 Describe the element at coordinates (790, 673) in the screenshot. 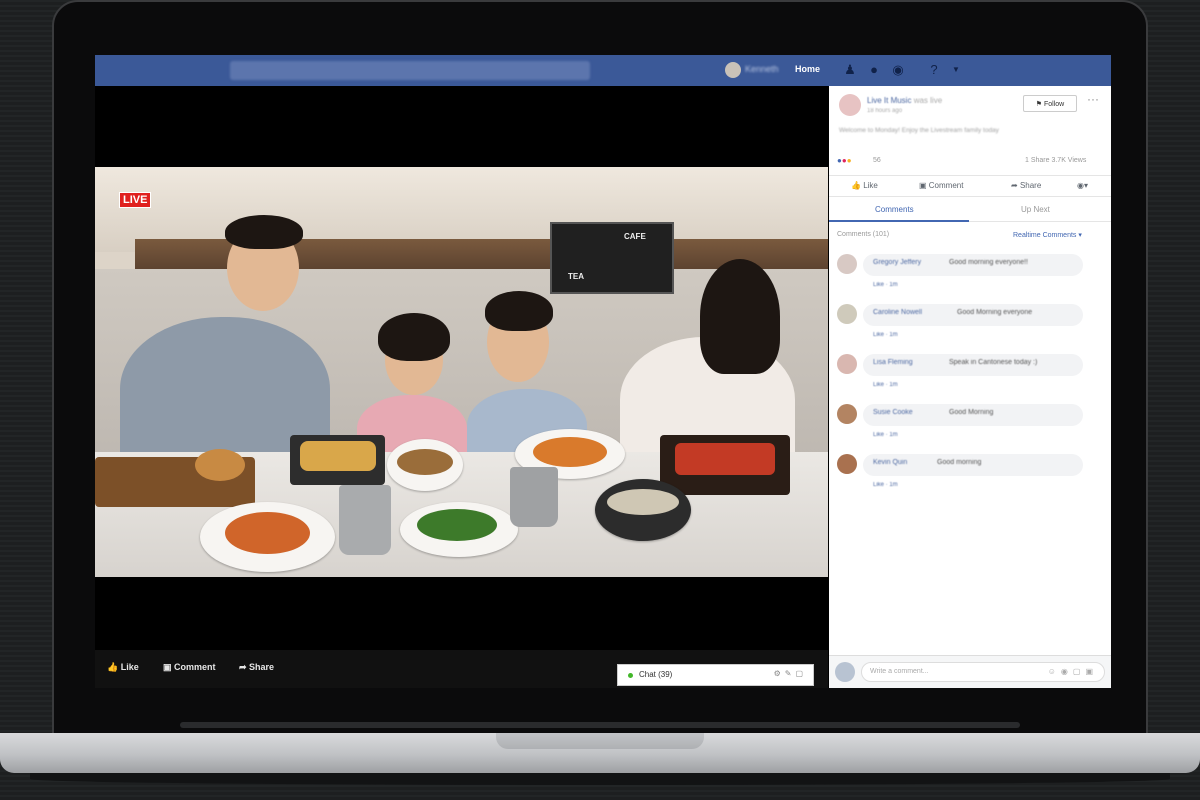

I see `chat-tools-icons: ⚙✎▢` at that location.